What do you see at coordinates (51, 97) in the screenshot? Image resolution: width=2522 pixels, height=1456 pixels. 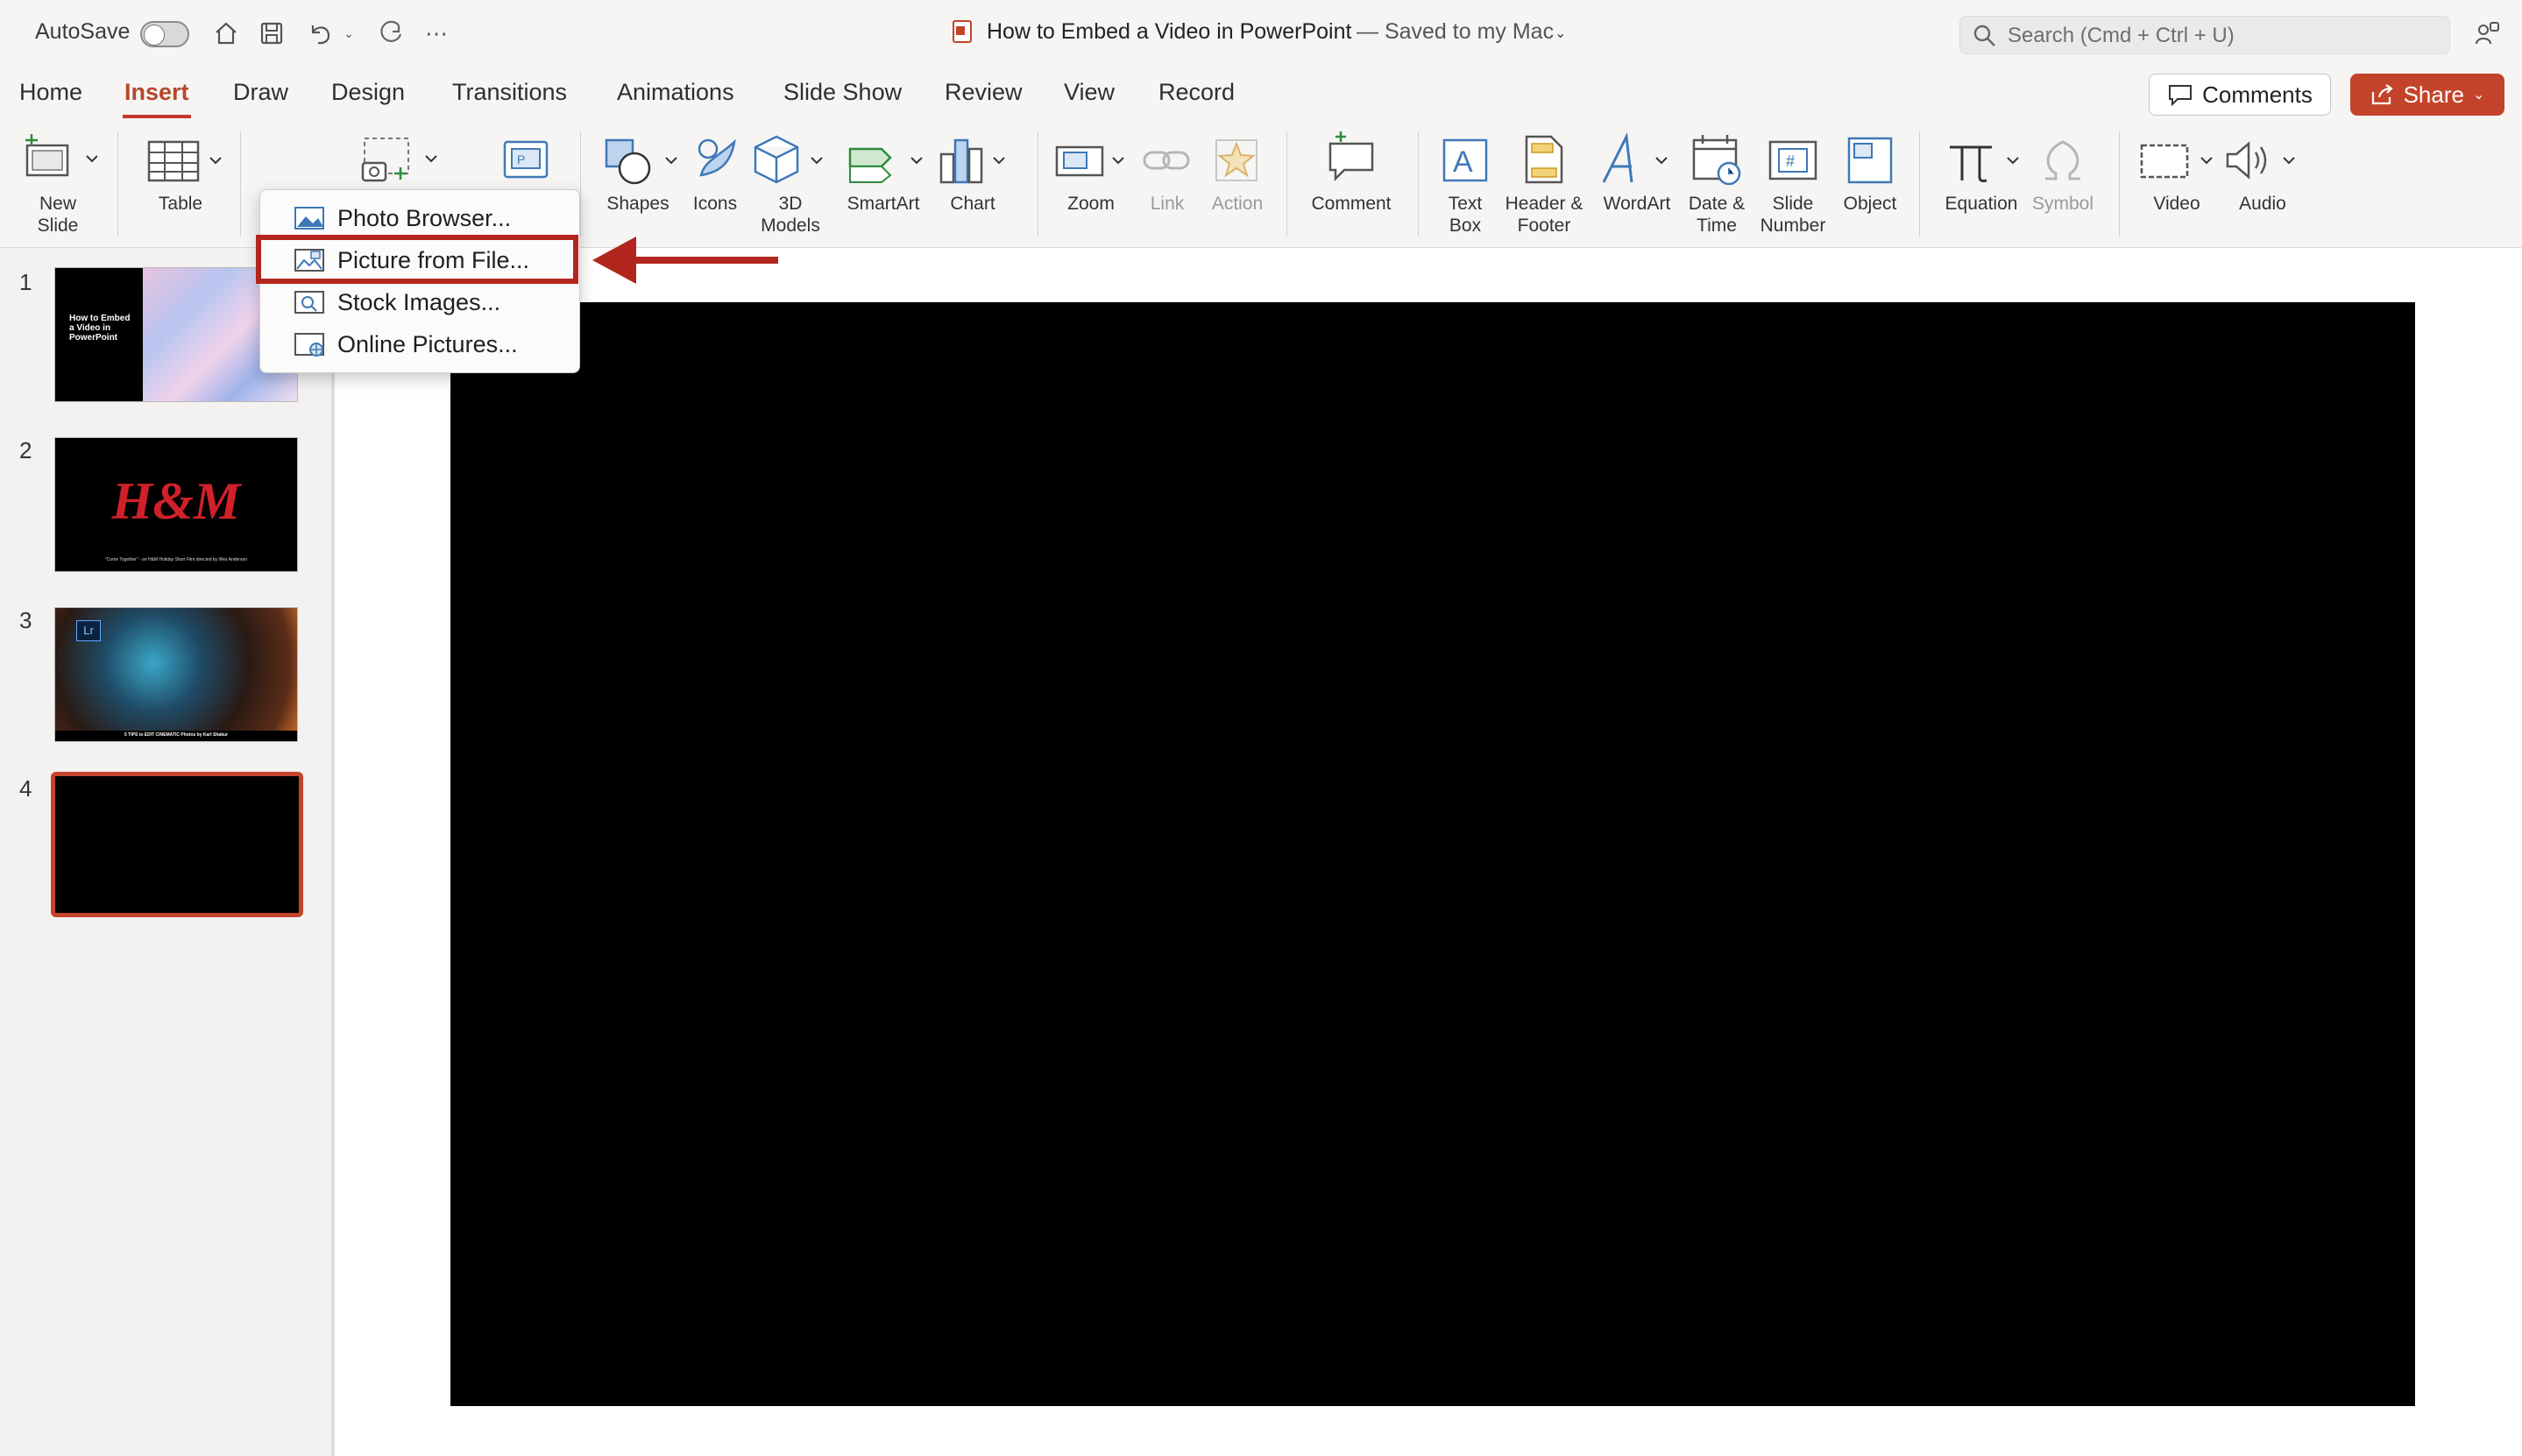 I see `tab-home: Home` at bounding box center [51, 97].